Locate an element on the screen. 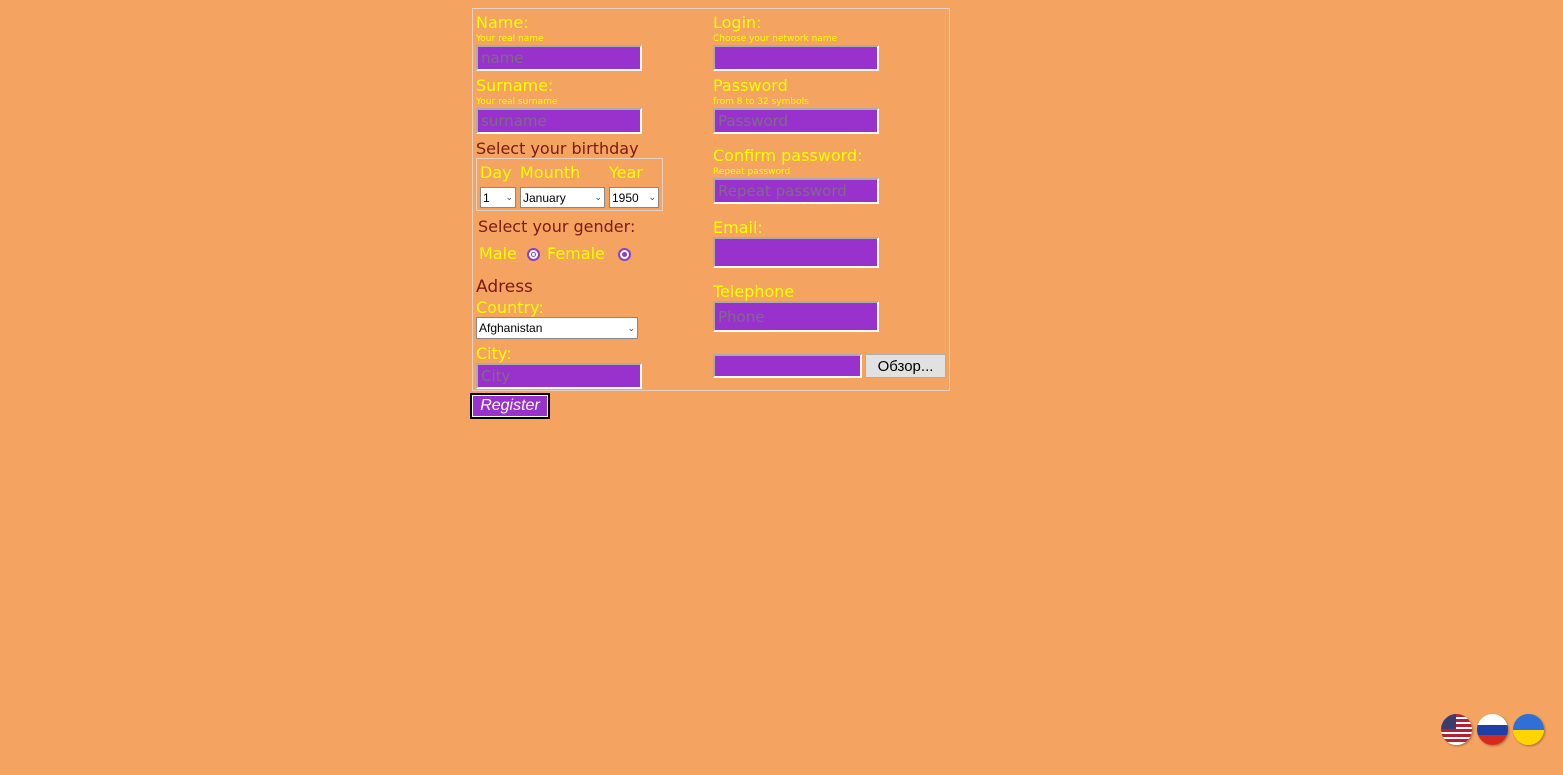 Image resolution: width=1563 pixels, height=775 pixels. login-input is located at coordinates (796, 58).